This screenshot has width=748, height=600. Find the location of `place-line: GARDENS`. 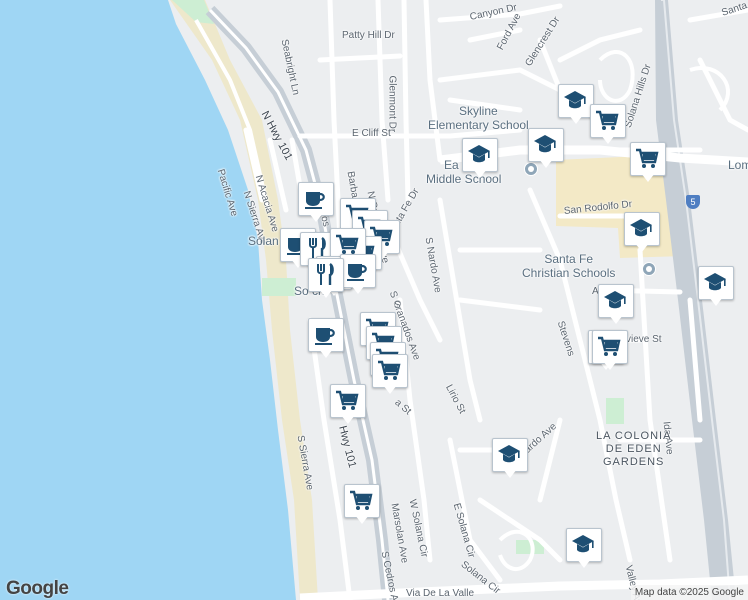

place-line: GARDENS is located at coordinates (634, 462).